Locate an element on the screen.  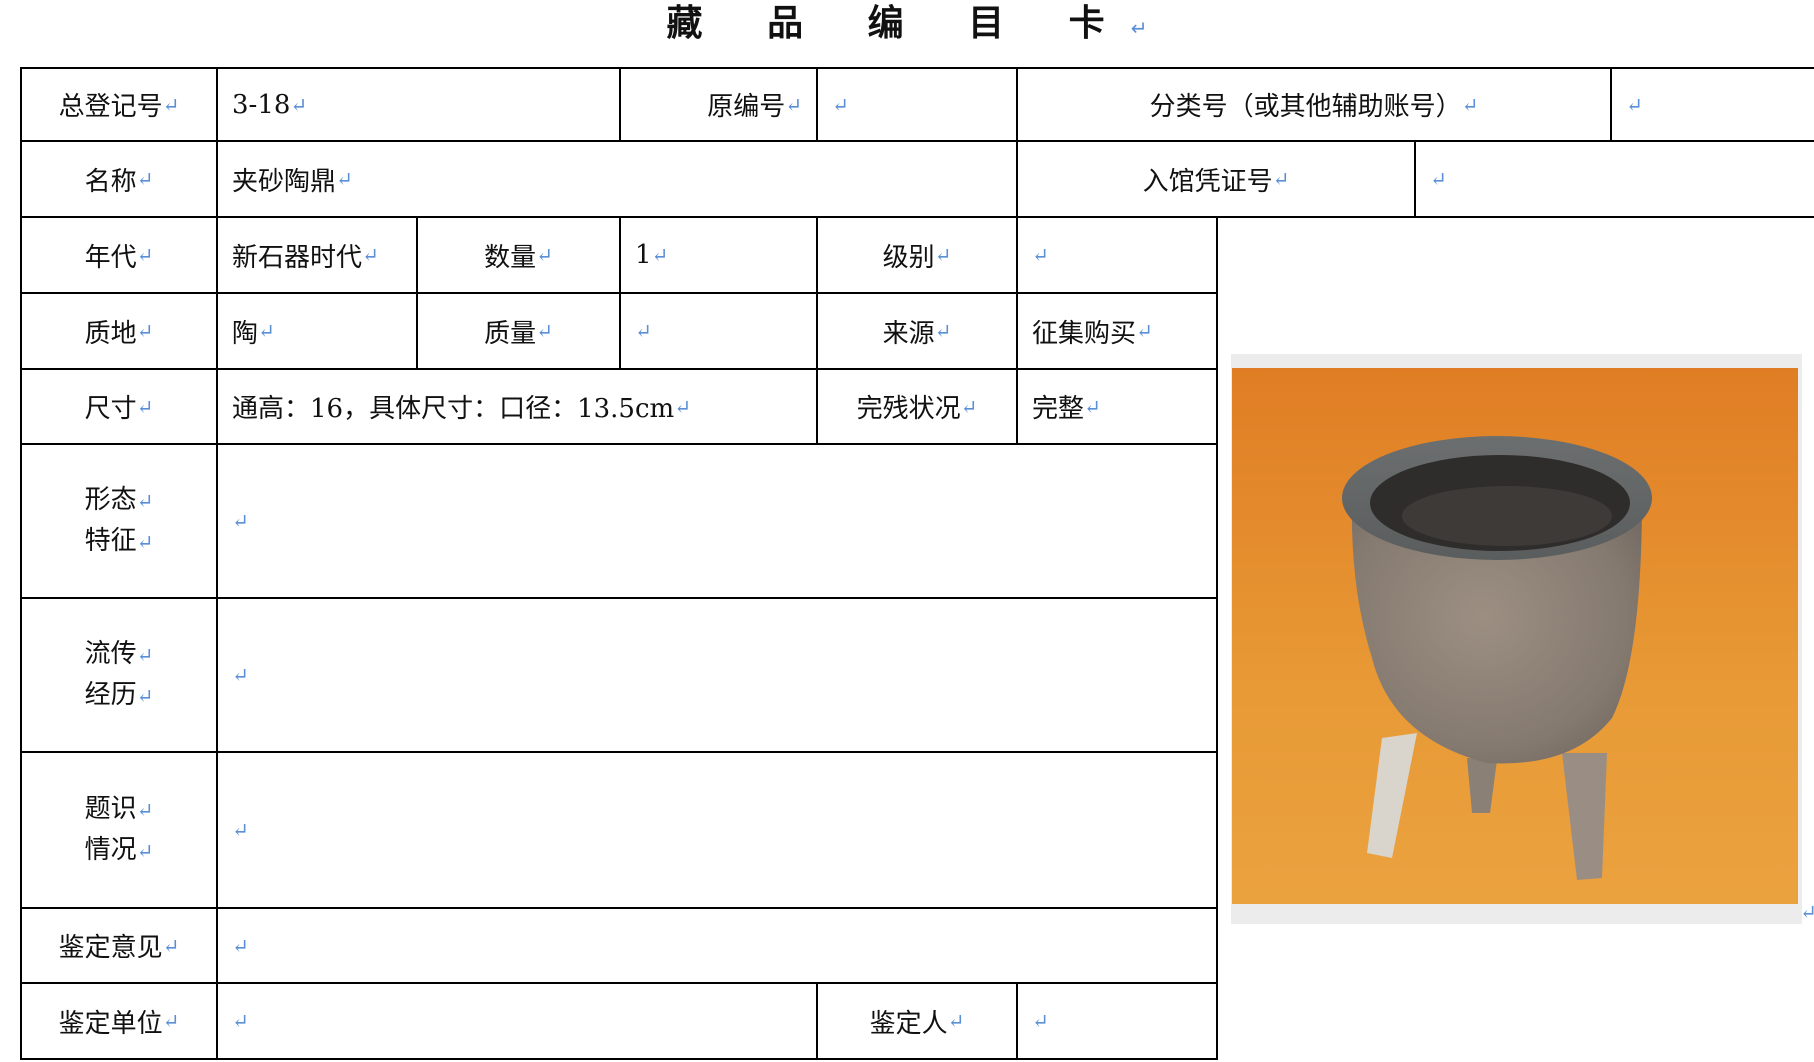
weight-value: ↵ is located at coordinates (718, 331).